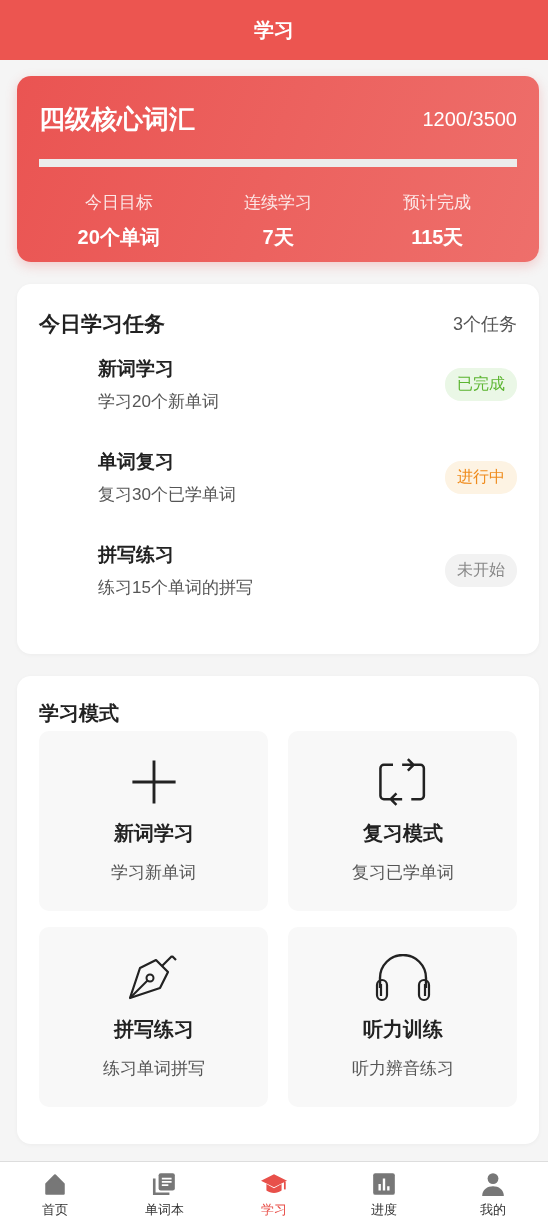 The height and width of the screenshot is (1228, 548). What do you see at coordinates (274, 30) in the screenshot?
I see `page-title: 学习` at bounding box center [274, 30].